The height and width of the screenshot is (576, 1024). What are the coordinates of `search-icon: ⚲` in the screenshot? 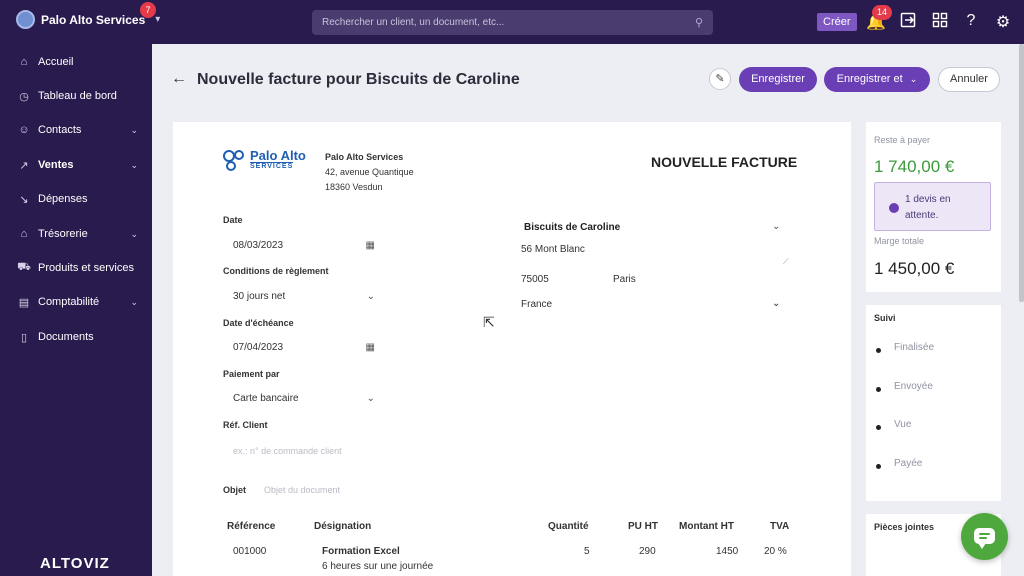 It's located at (698, 23).